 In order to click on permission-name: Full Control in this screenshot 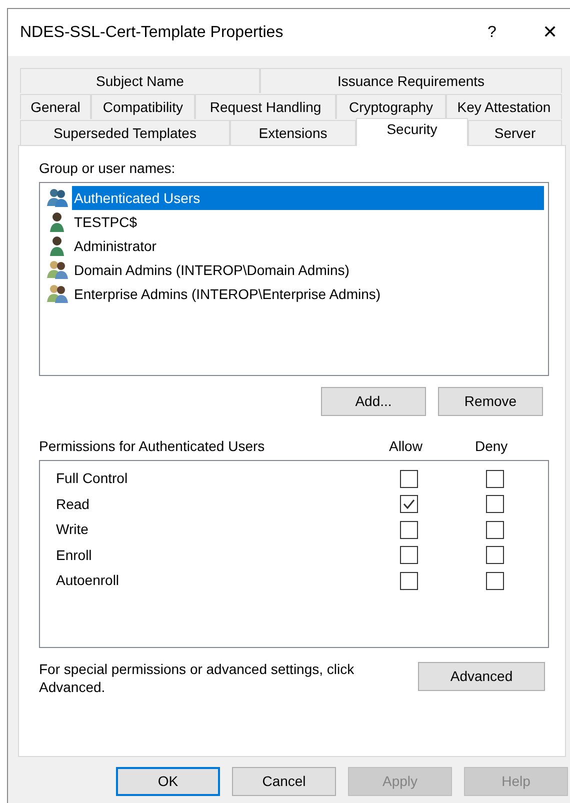, I will do `click(92, 478)`.